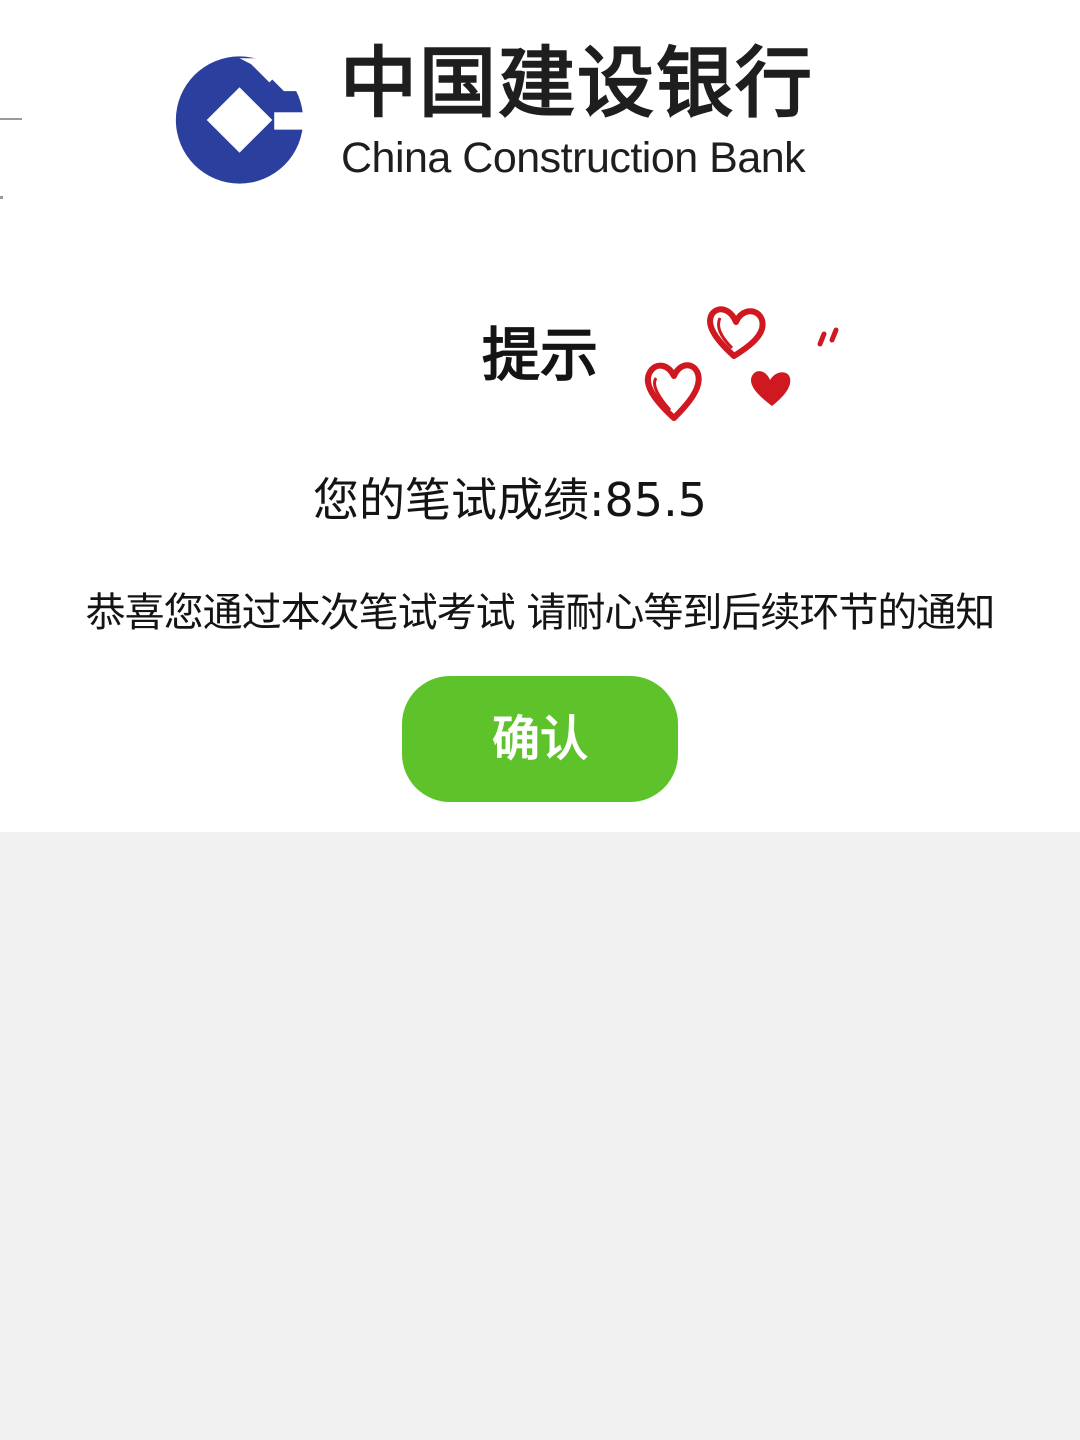 The image size is (1080, 1440). Describe the element at coordinates (241, 120) in the screenshot. I see `ccb-logo-icon` at that location.